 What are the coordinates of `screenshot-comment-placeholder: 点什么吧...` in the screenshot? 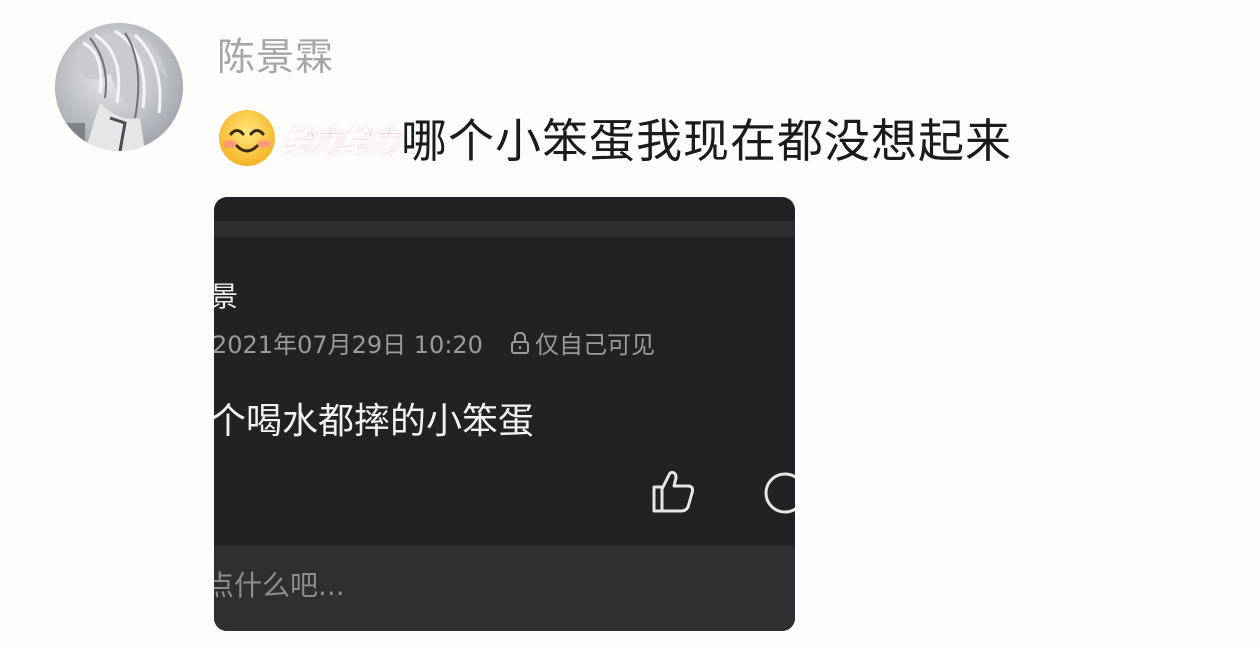 It's located at (279, 585).